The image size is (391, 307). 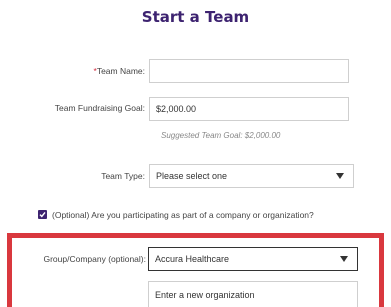 I want to click on company-checkbox, so click(x=42, y=214).